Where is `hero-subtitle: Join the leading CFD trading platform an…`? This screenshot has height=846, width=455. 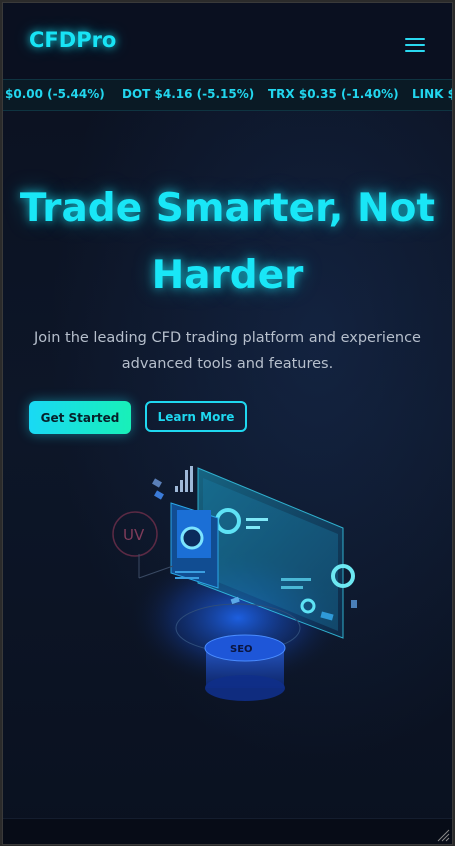 hero-subtitle: Join the leading CFD trading platform an… is located at coordinates (227, 351).